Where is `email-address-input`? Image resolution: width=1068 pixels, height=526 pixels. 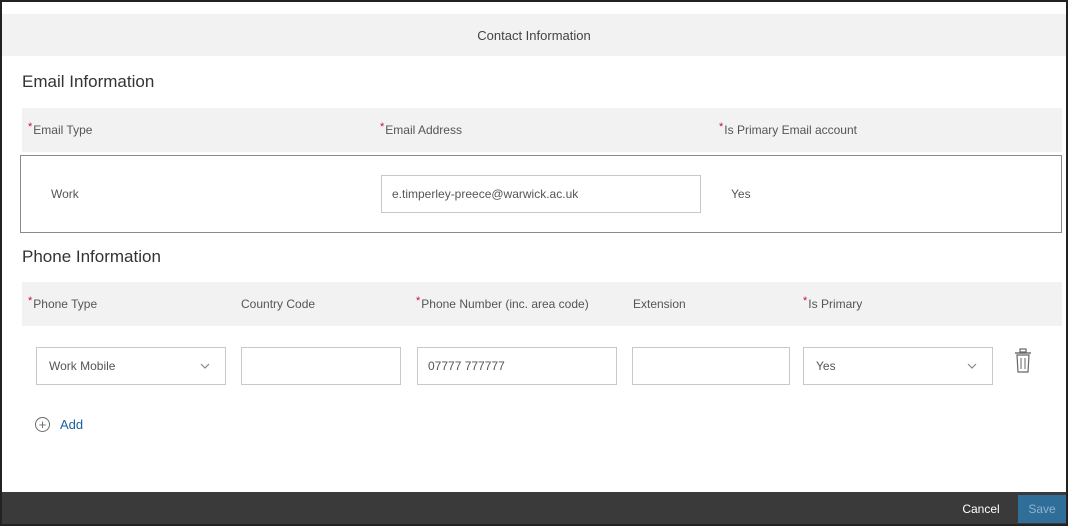 email-address-input is located at coordinates (541, 194).